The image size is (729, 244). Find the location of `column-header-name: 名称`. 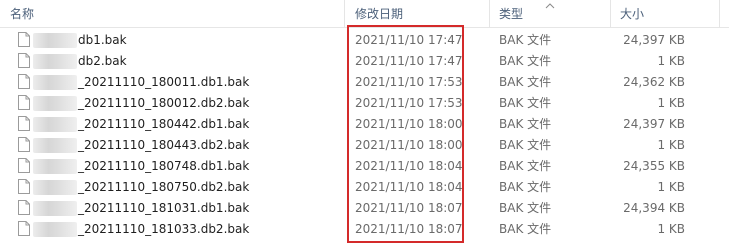

column-header-name: 名称 is located at coordinates (22, 14).